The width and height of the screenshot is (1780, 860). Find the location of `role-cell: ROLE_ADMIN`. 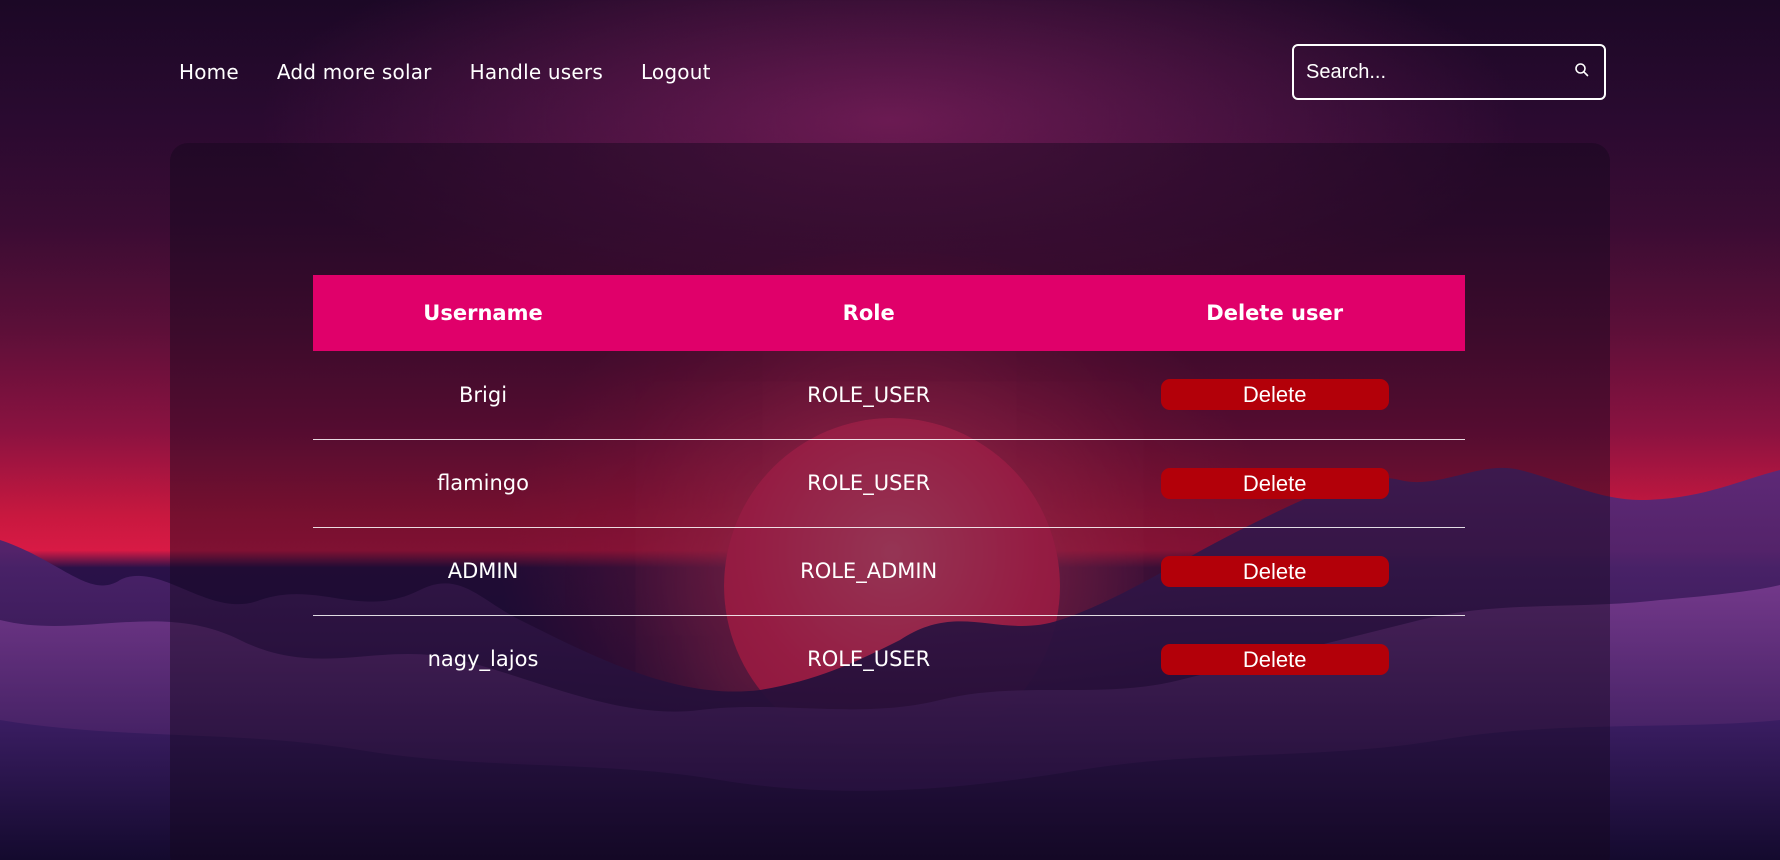

role-cell: ROLE_ADMIN is located at coordinates (869, 571).